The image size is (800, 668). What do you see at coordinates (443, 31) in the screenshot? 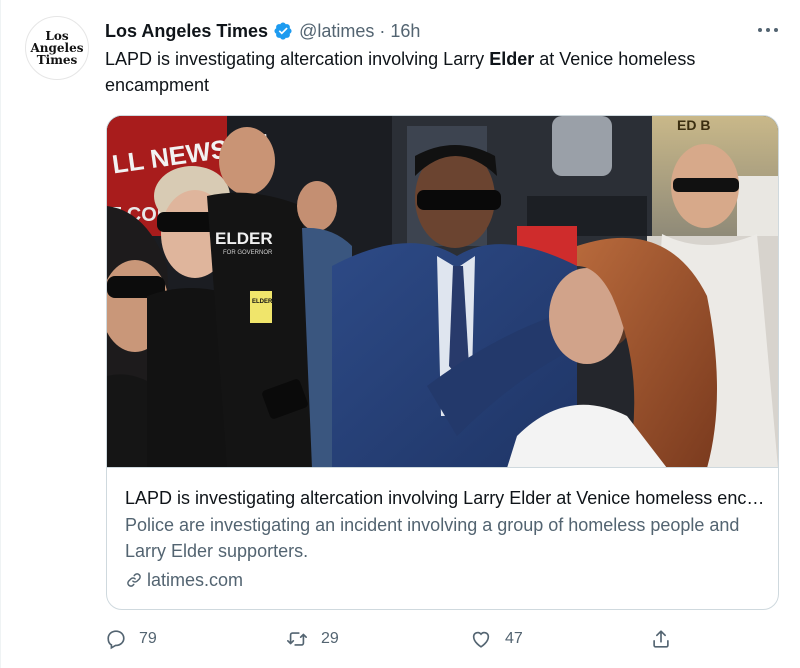
I see `tweet-header: Los Angeles Times @latimes · 16h` at bounding box center [443, 31].